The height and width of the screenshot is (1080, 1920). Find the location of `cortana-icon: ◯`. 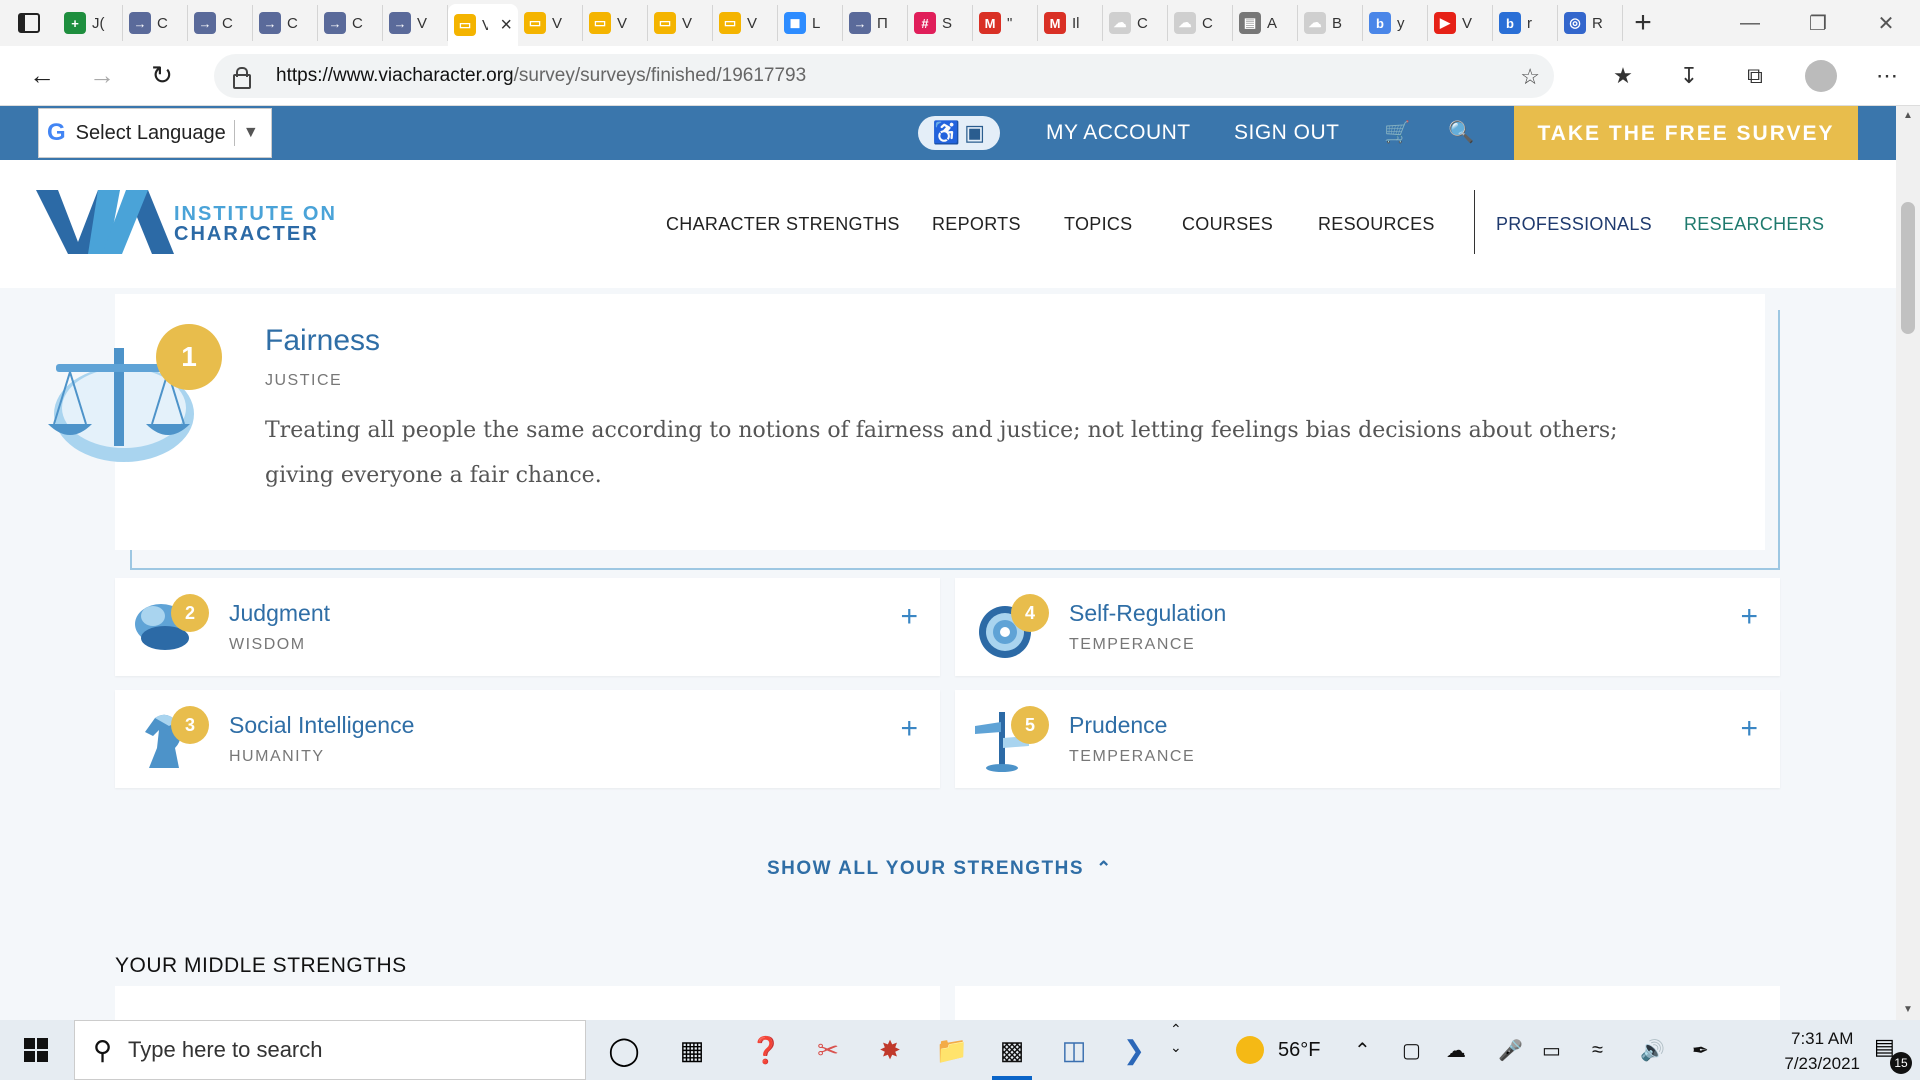

cortana-icon: ◯ is located at coordinates (624, 1050).